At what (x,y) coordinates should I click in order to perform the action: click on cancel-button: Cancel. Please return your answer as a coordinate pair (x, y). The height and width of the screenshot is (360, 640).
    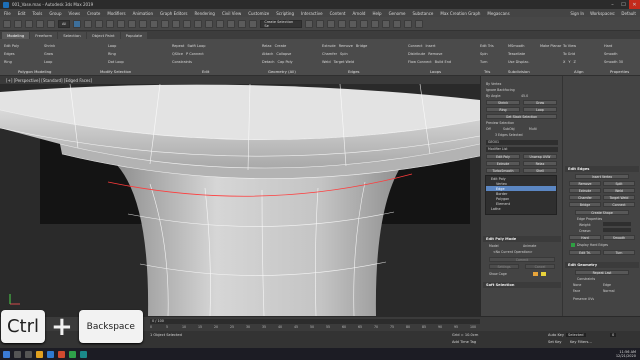
    Looking at the image, I should click on (540, 266).